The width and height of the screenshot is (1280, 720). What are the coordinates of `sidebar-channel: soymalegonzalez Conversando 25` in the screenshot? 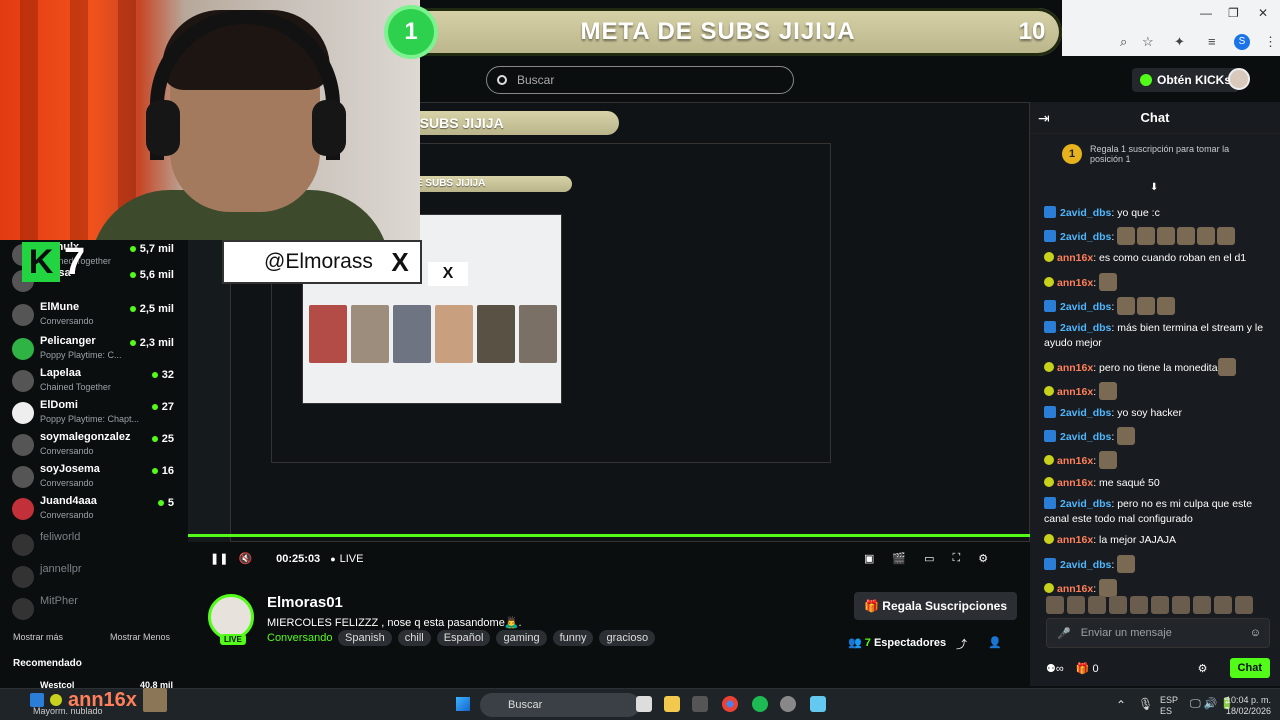 It's located at (97, 445).